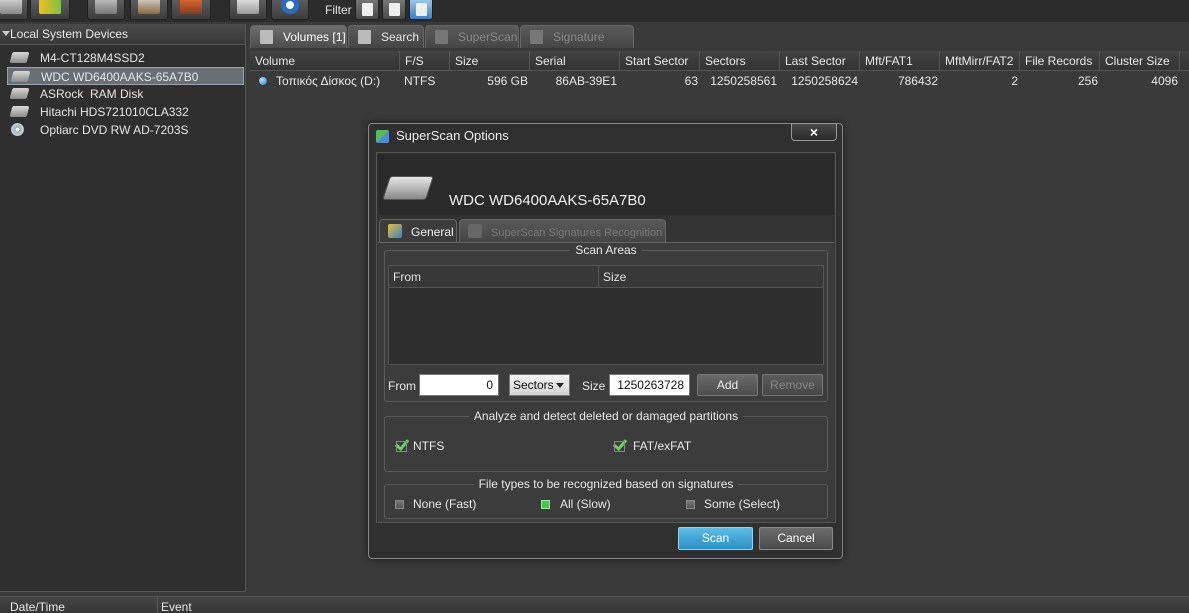  I want to click on from-input: 0, so click(459, 385).